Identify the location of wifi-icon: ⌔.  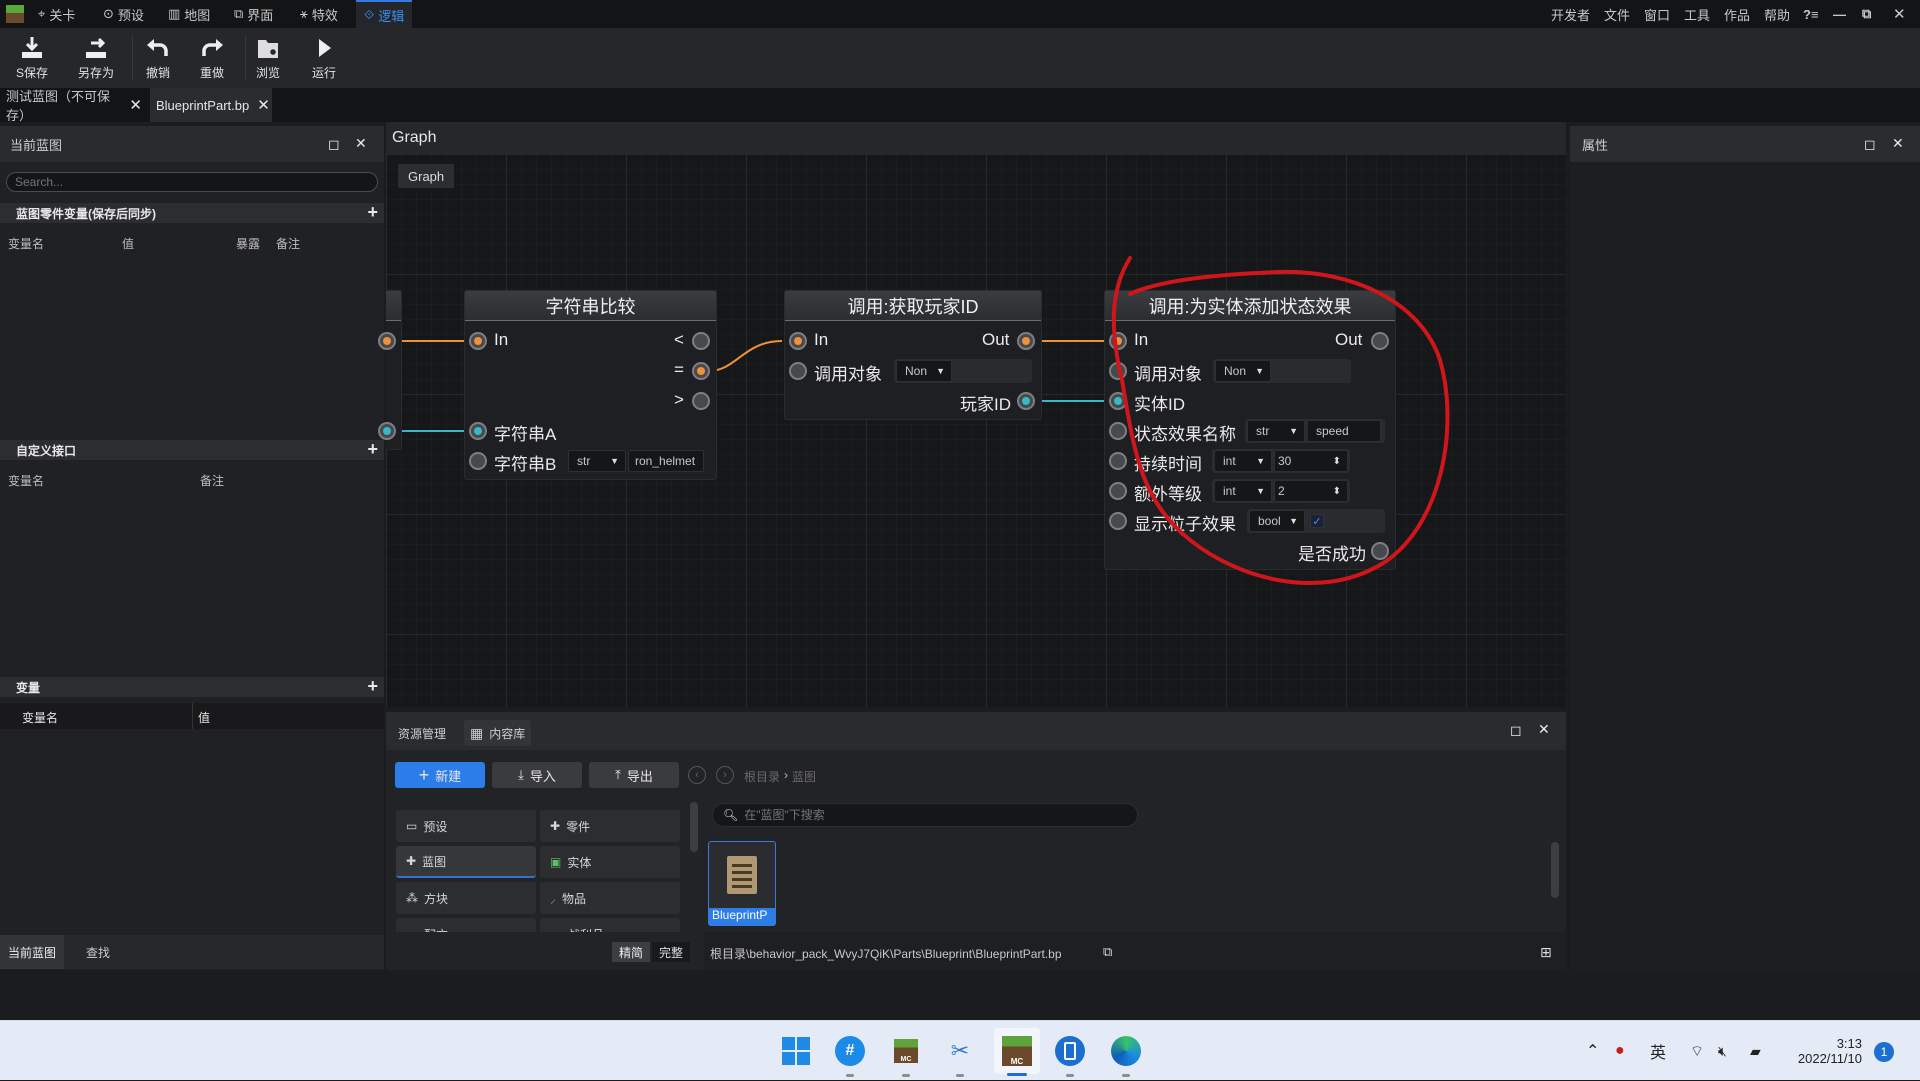
(1697, 1051).